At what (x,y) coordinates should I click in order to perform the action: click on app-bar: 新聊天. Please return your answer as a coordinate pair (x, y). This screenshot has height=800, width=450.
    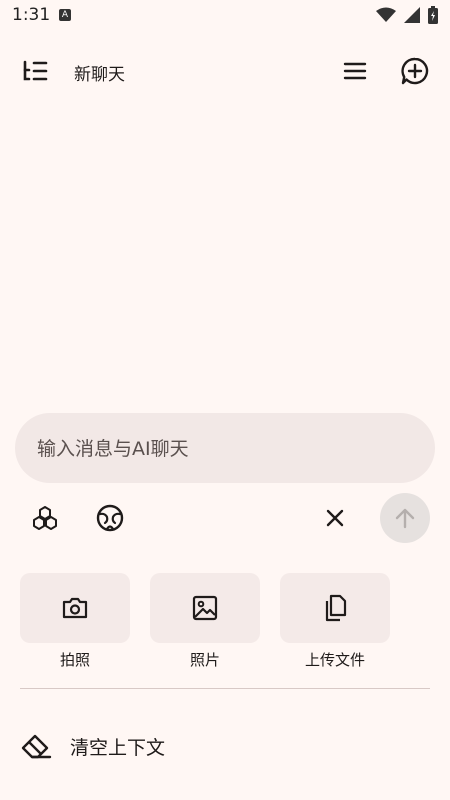
    Looking at the image, I should click on (225, 71).